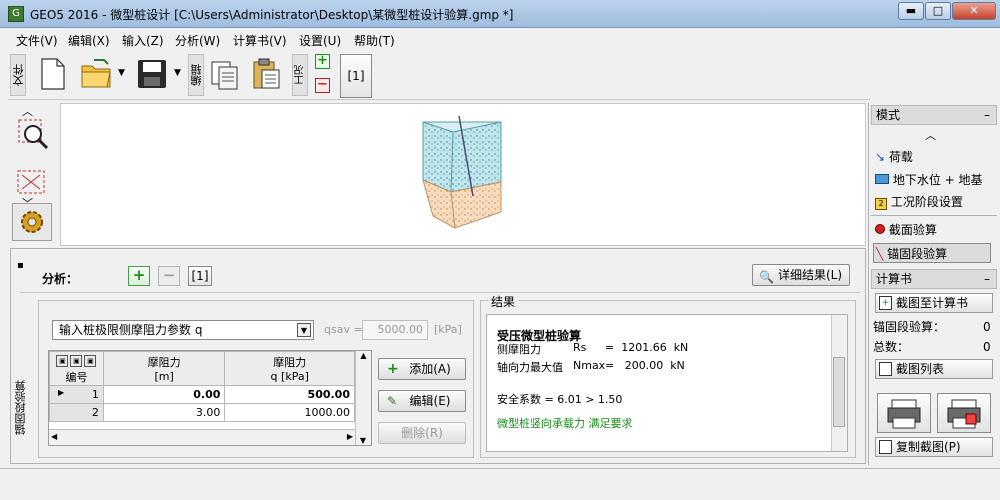 This screenshot has width=1000, height=500. Describe the element at coordinates (343, 329) in the screenshot. I see `qsav-label: qsav =` at that location.